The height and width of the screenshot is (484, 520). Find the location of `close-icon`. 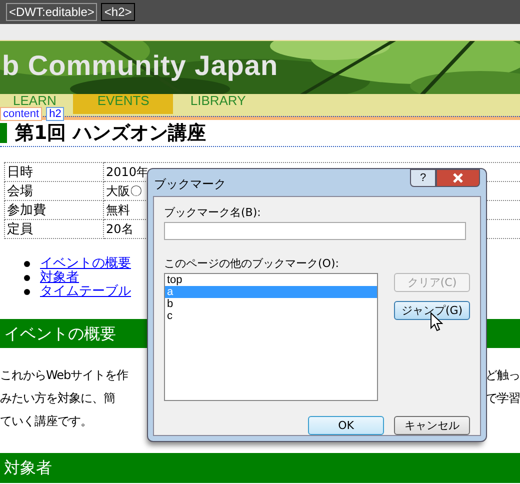

close-icon is located at coordinates (458, 178).